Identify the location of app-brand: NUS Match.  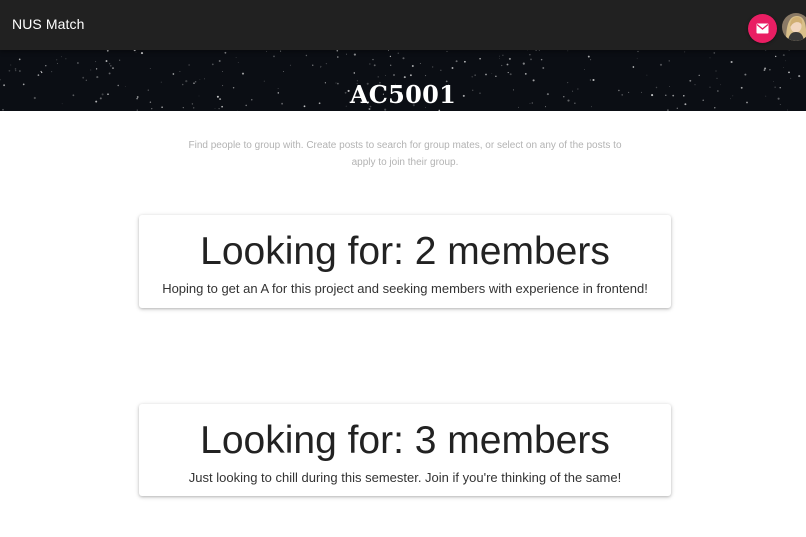
(48, 24).